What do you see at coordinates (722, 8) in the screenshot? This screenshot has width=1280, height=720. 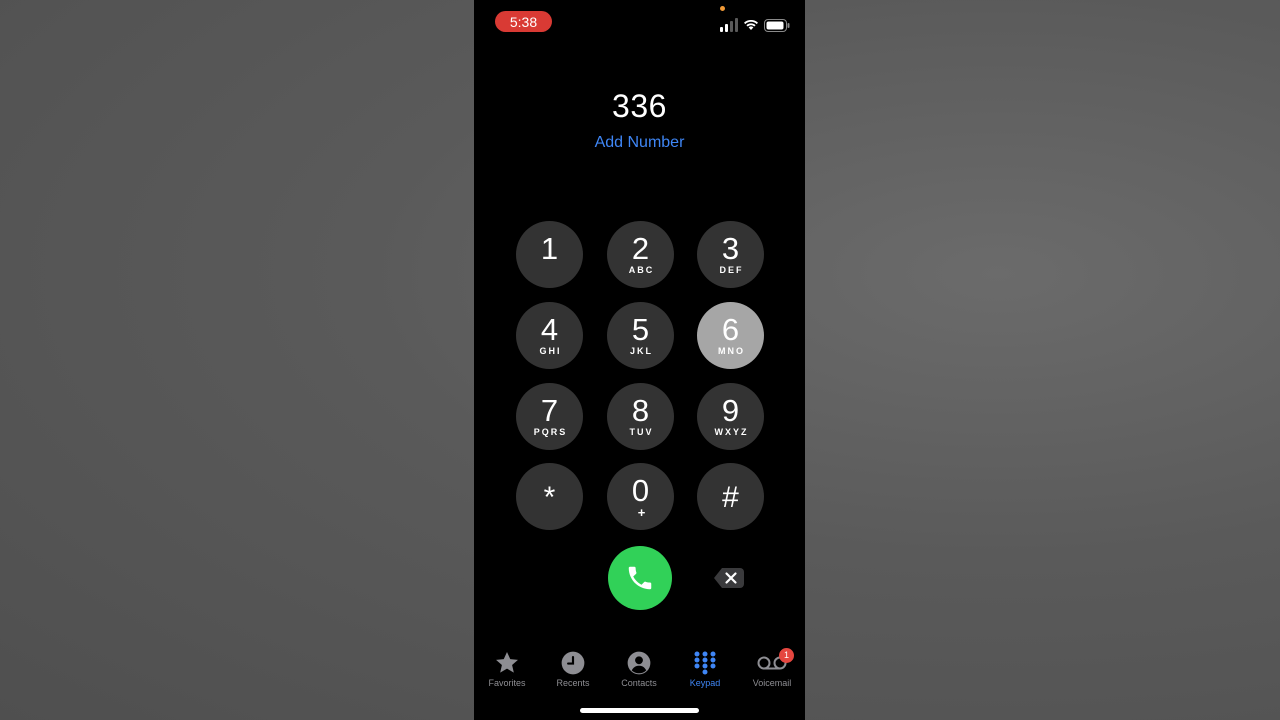 I see `mic-indicator-dot` at bounding box center [722, 8].